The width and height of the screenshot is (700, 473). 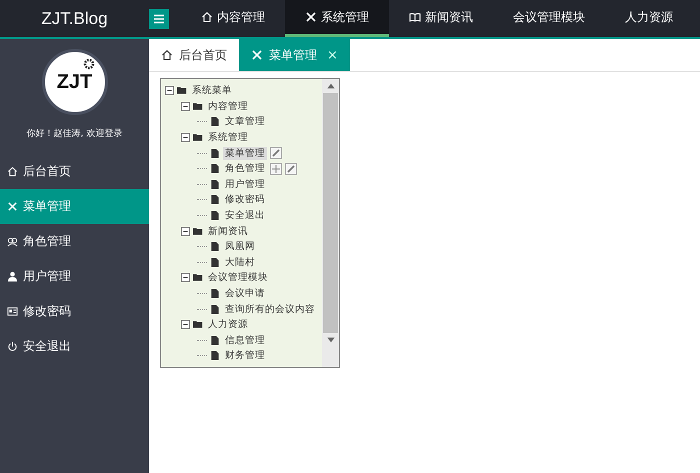 I want to click on sidebar-item: 安全退出, so click(x=74, y=346).